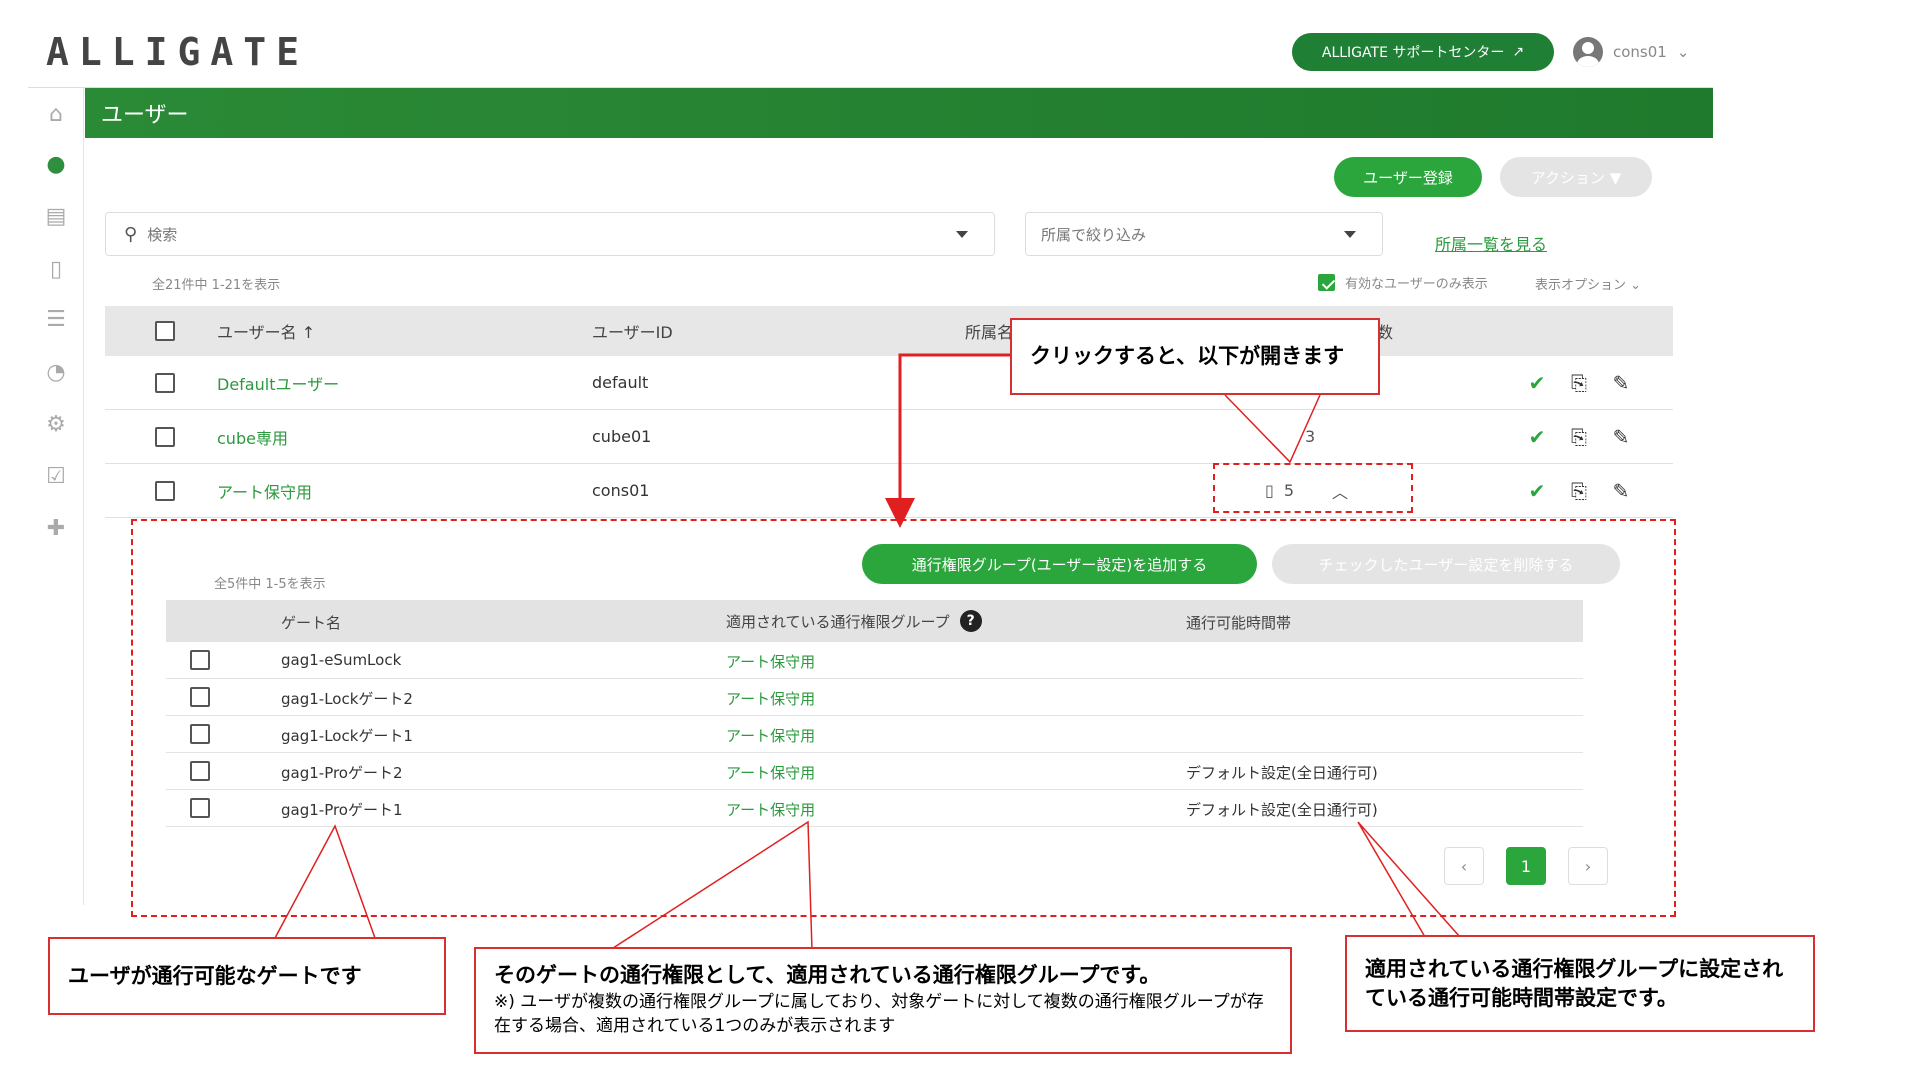  I want to click on arrow-to-panel, so click(949, 440).